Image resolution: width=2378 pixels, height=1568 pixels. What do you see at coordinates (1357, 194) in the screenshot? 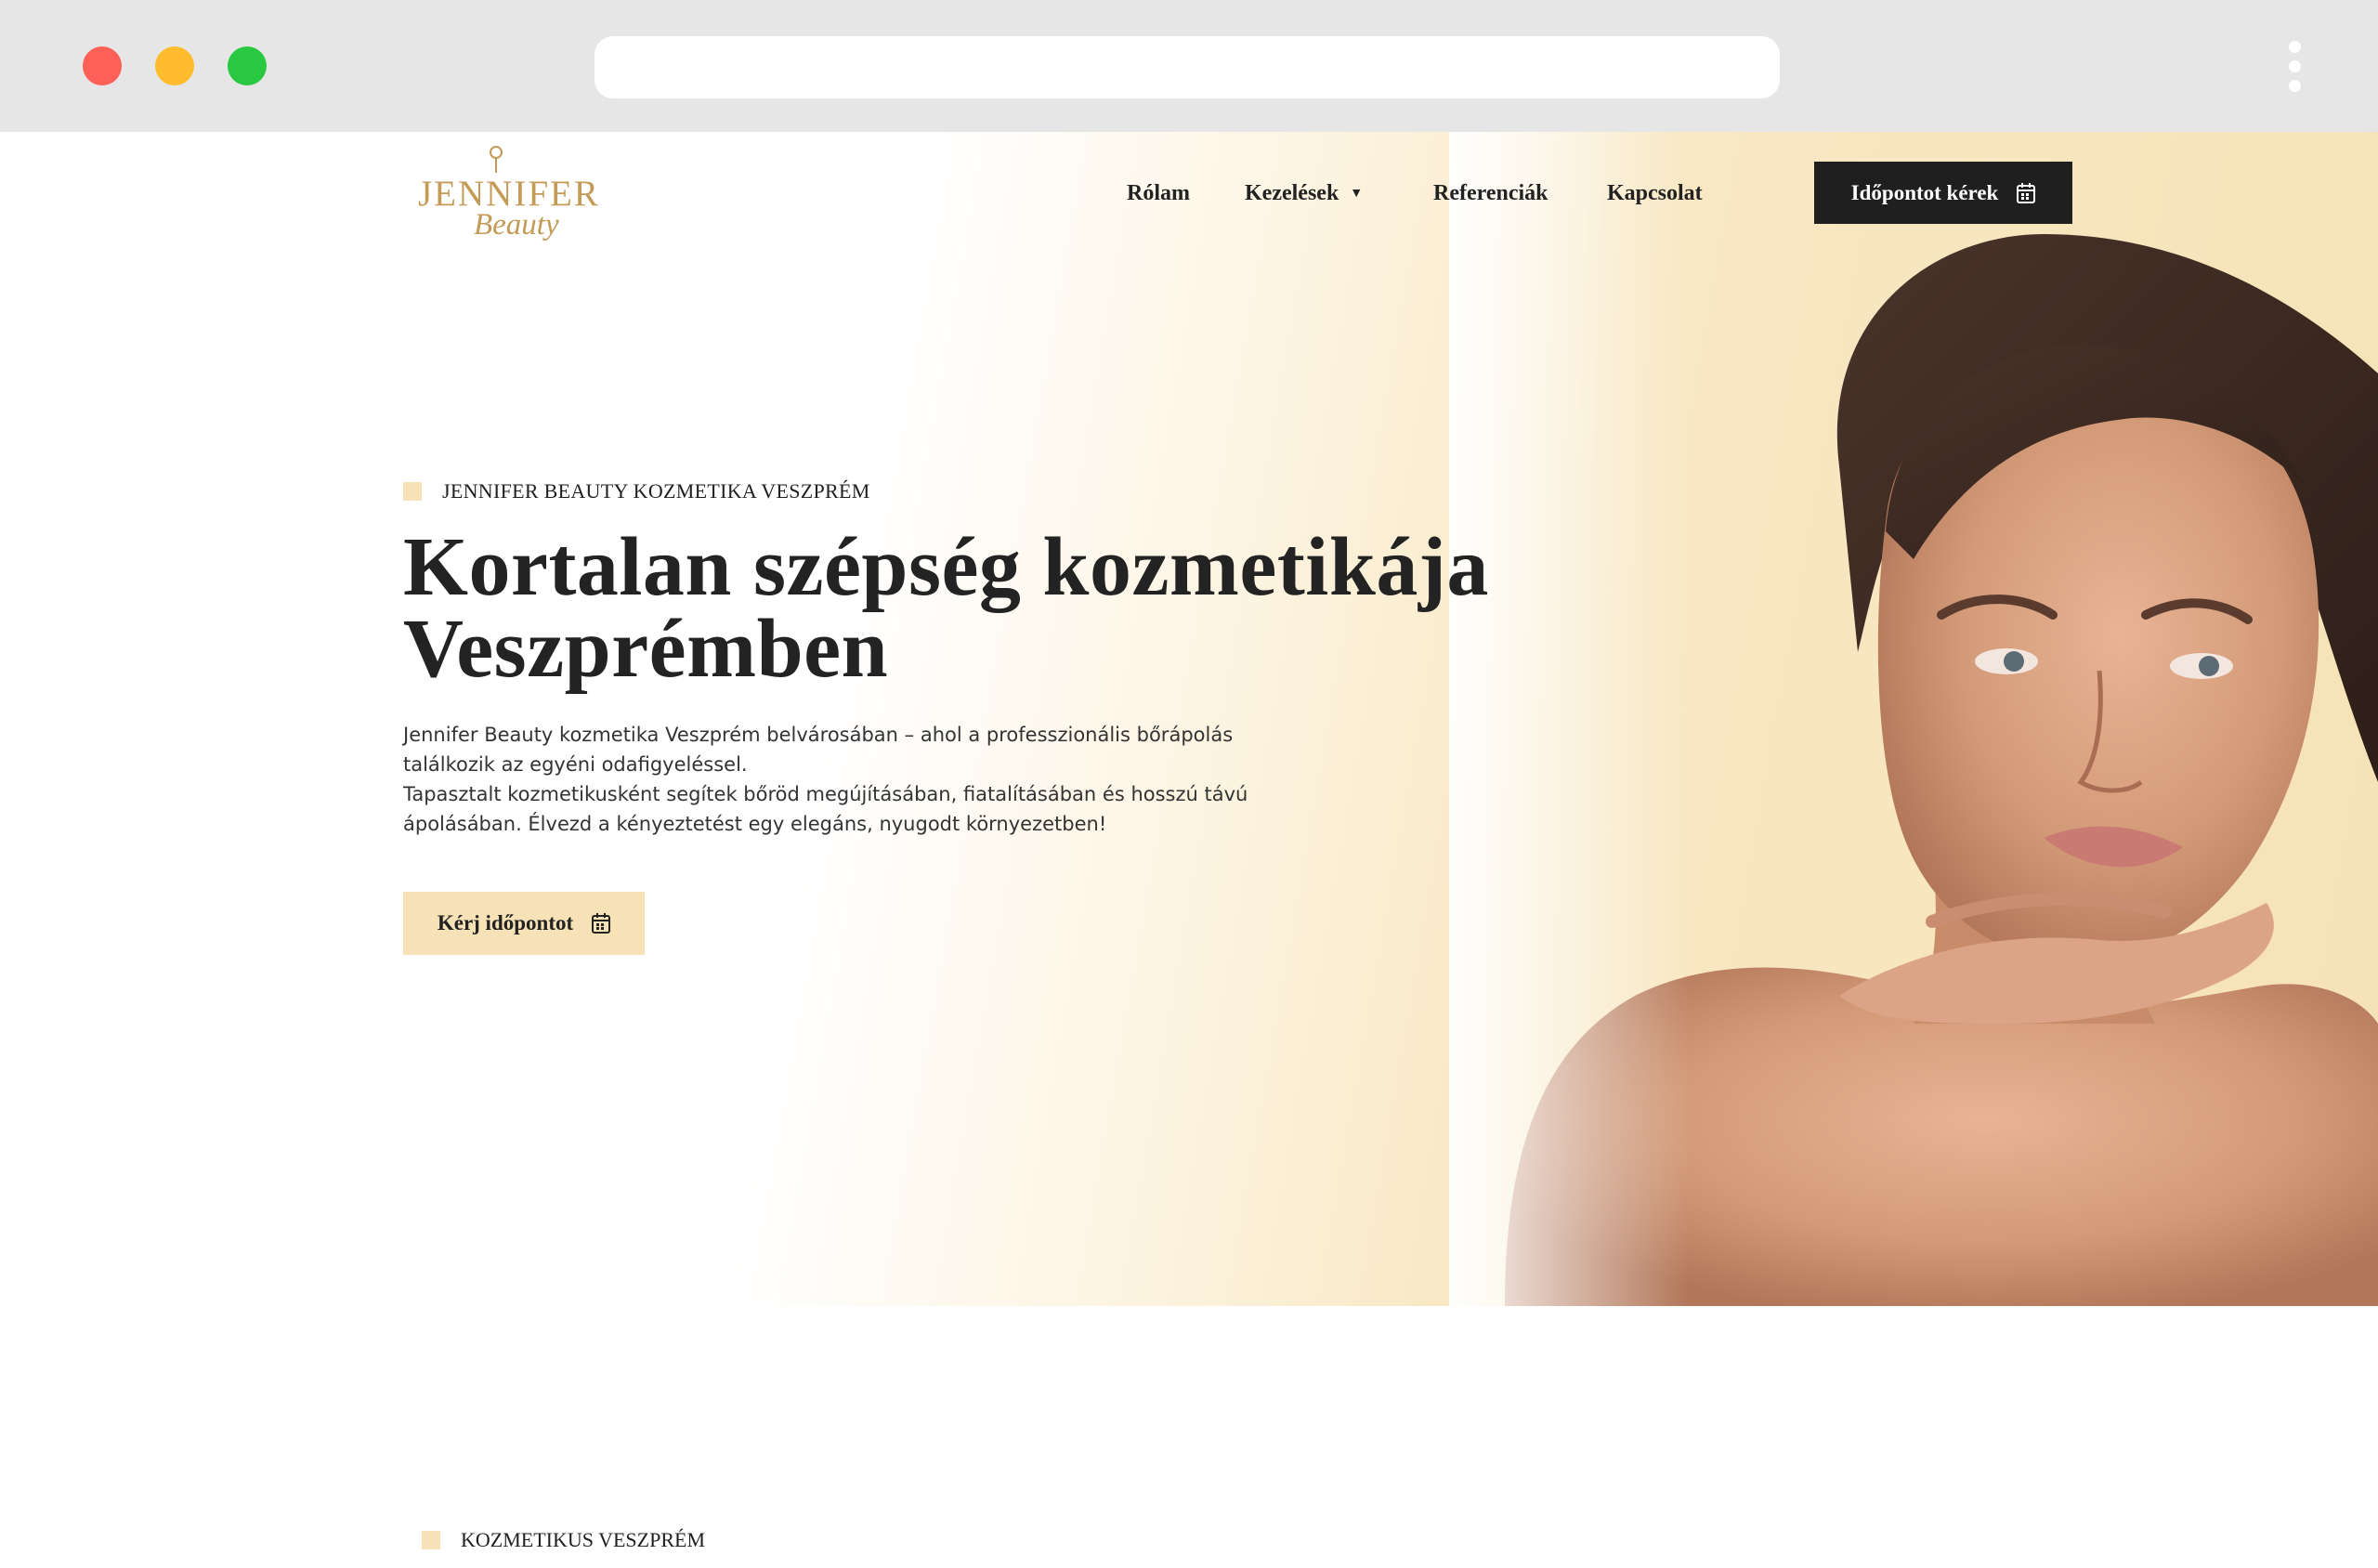
I see `caret-down-icon: ▼` at bounding box center [1357, 194].